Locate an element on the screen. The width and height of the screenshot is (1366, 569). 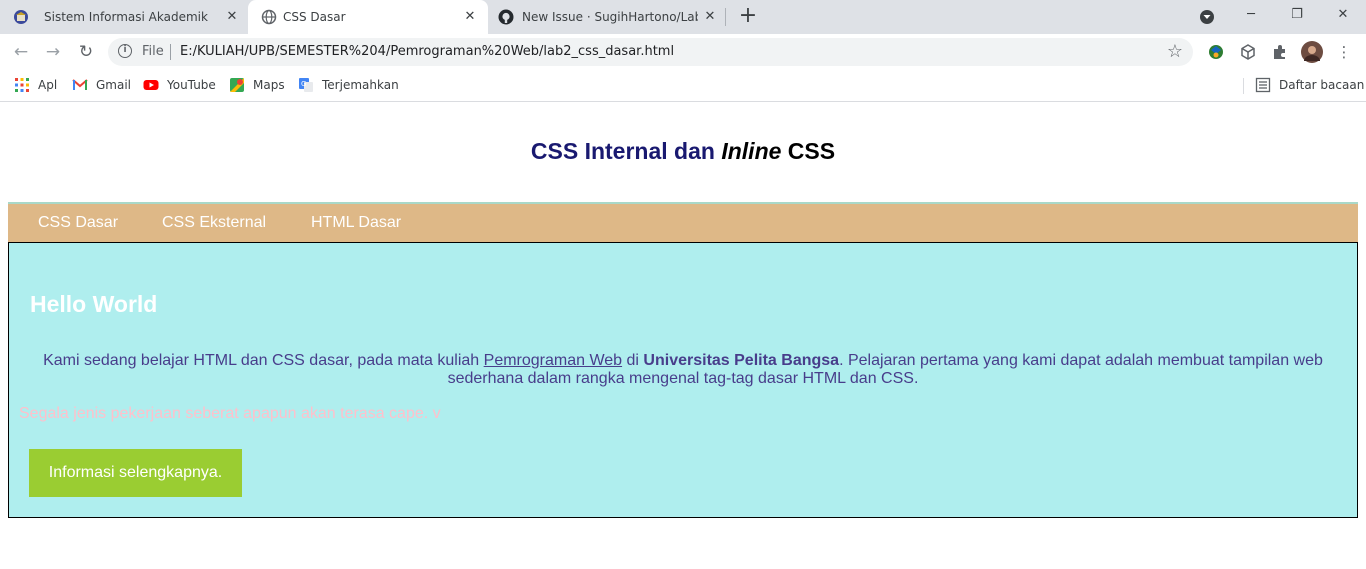
info-icon: i is located at coordinates (125, 51).